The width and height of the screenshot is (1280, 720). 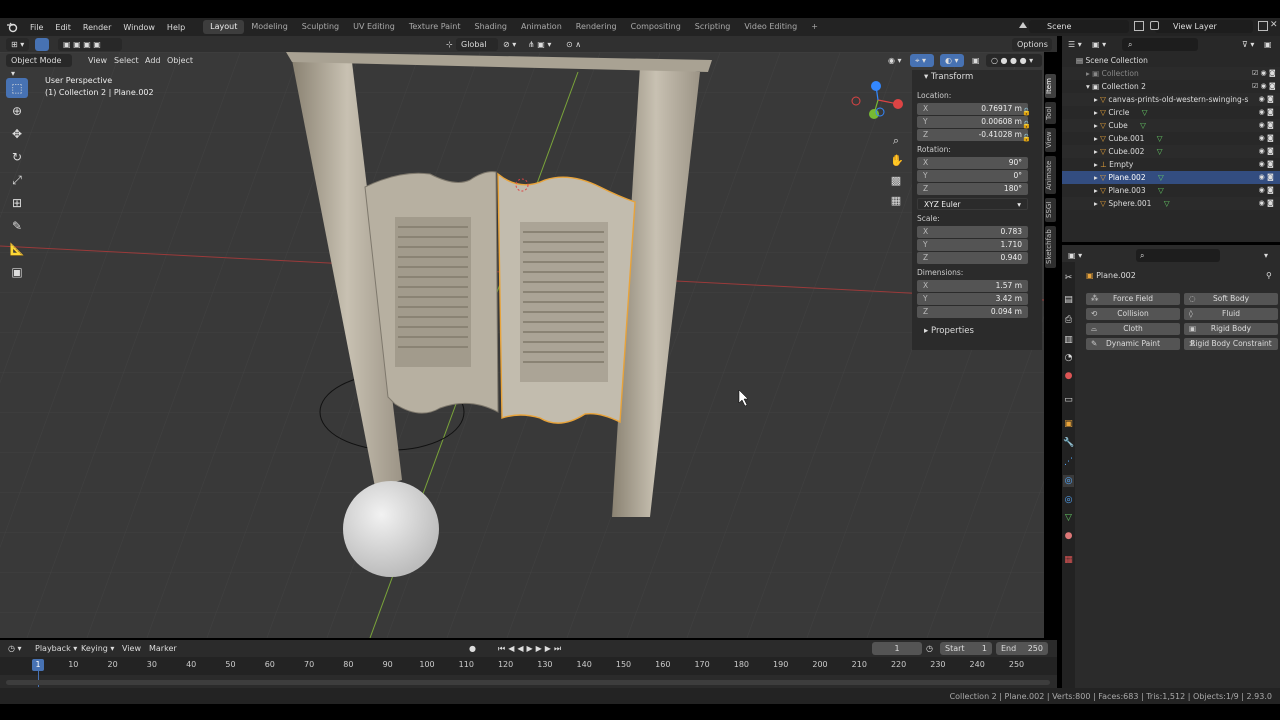 I want to click on outliner-row: ▸ ▽ canvas-prints-old-western-swinging-s, so click(x=1171, y=99).